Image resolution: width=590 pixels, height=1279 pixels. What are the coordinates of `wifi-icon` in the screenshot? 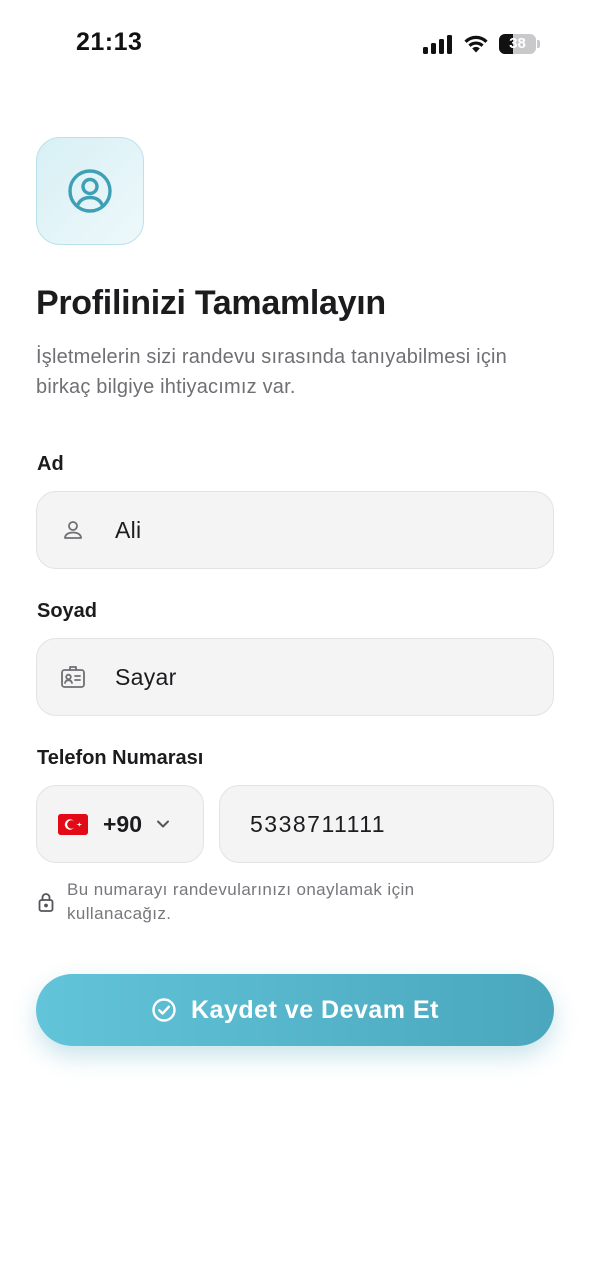 It's located at (476, 44).